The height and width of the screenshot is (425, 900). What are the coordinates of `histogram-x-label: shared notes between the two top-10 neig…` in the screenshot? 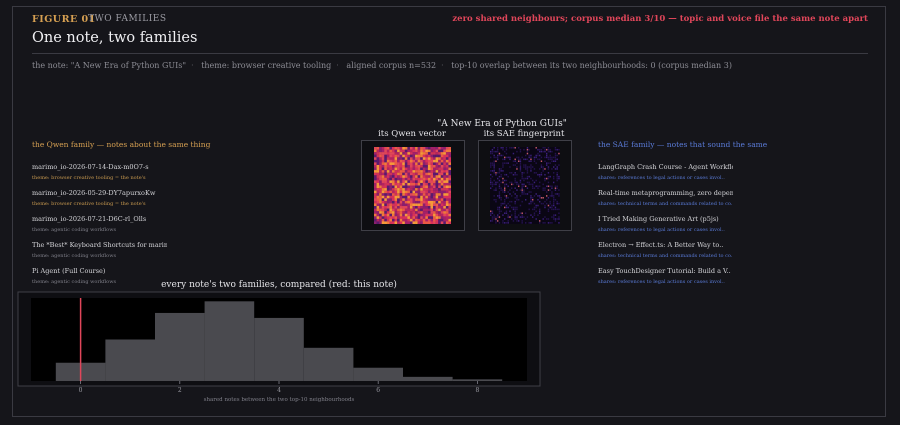 It's located at (279, 400).